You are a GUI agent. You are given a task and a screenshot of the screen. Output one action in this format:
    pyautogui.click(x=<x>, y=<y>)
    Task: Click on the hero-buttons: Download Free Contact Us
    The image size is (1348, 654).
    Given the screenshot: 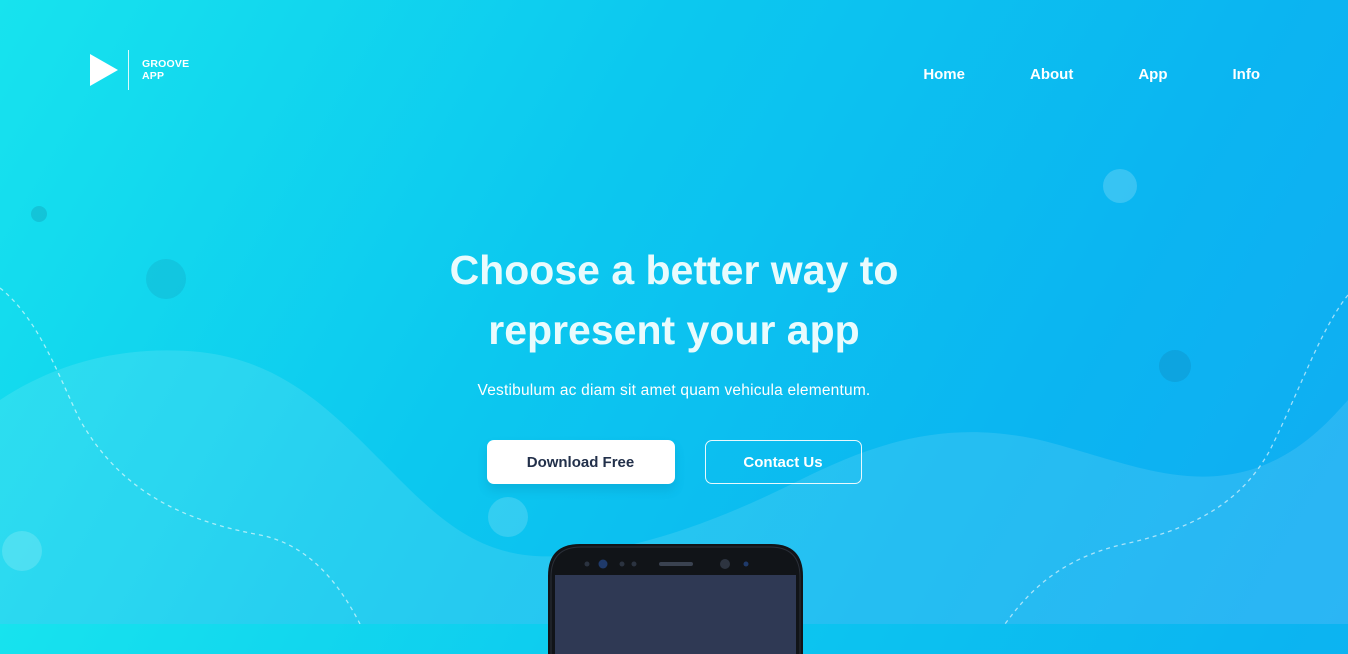 What is the action you would take?
    pyautogui.click(x=674, y=462)
    